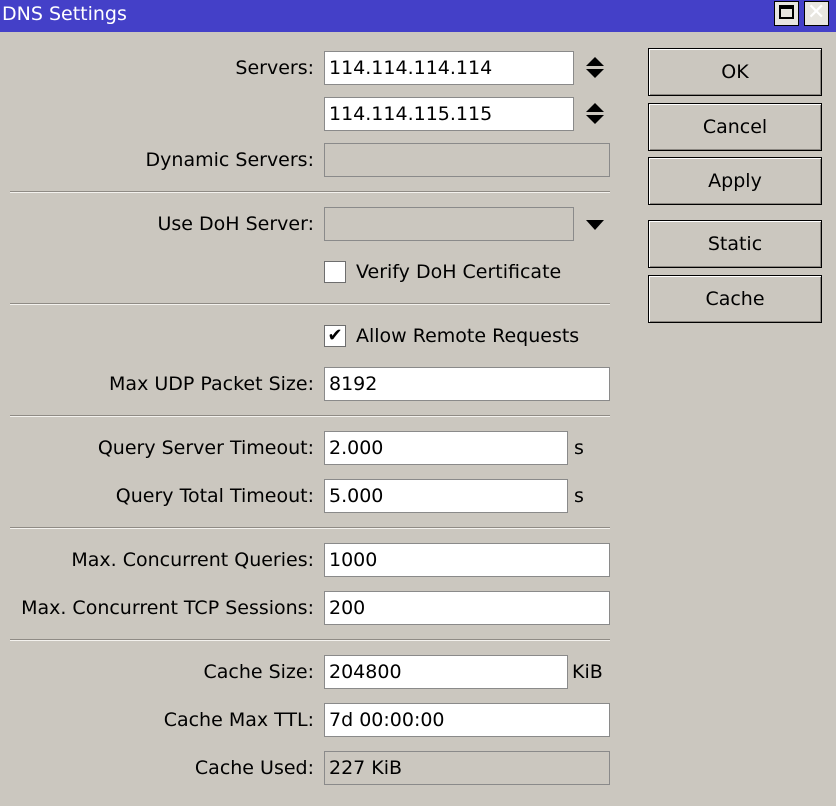 This screenshot has height=806, width=836. I want to click on cache-size-unit: KiB, so click(587, 672).